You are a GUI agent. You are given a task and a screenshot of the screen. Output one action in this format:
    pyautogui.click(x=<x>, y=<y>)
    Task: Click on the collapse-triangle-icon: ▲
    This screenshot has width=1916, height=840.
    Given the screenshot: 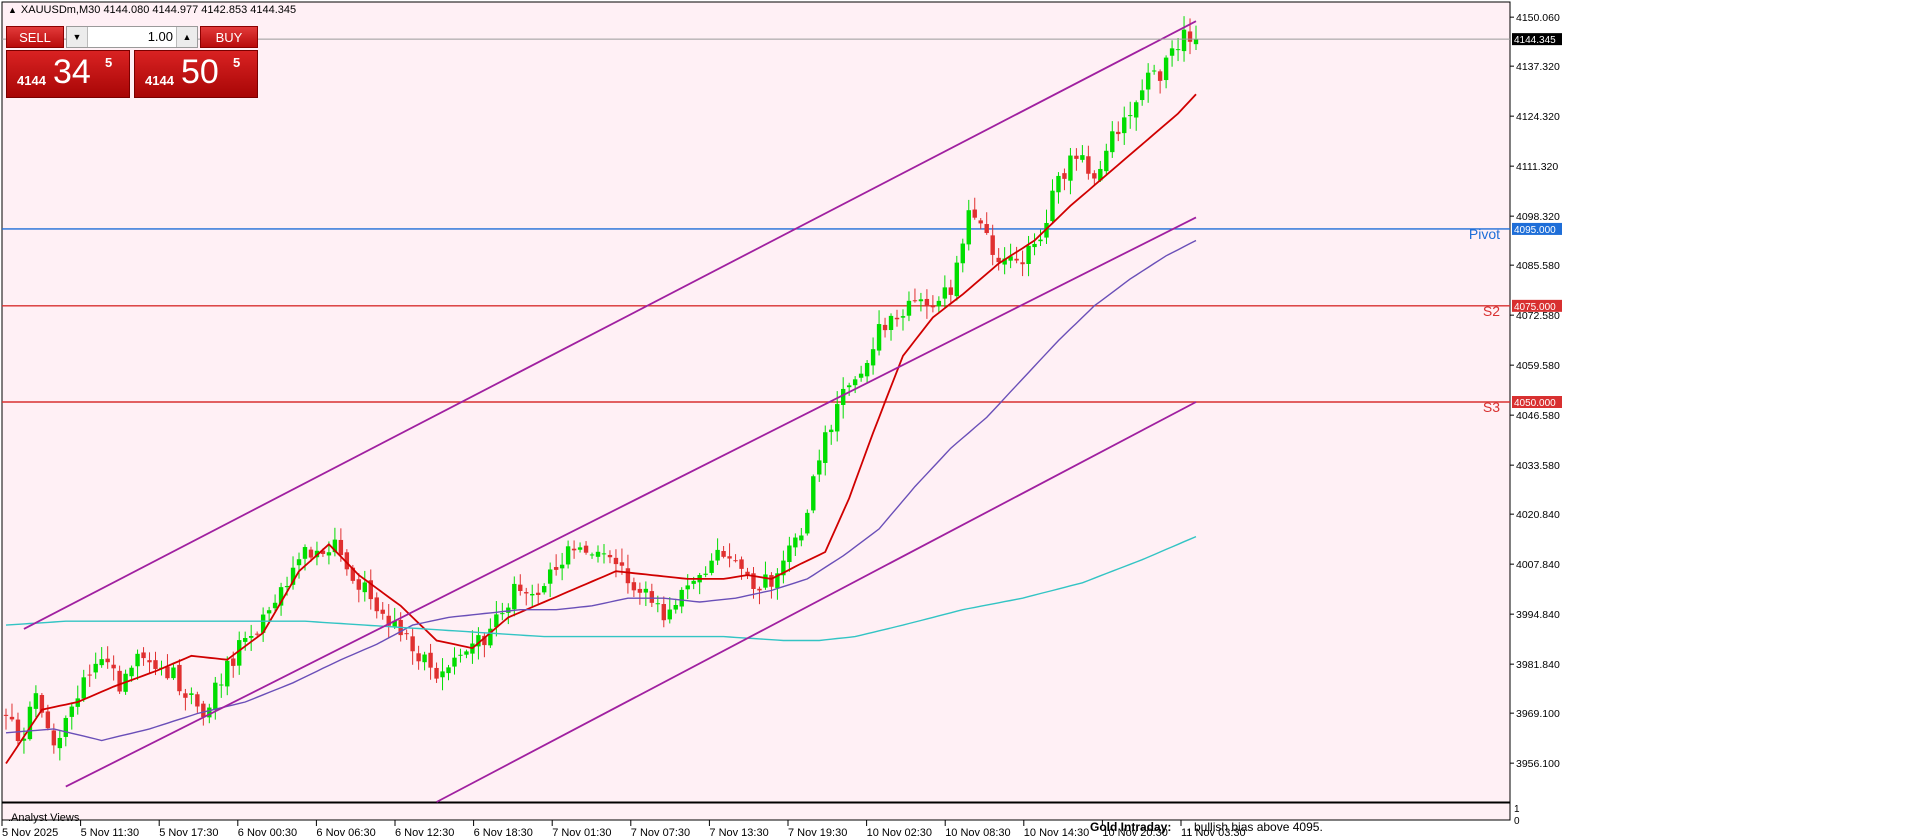 What is the action you would take?
    pyautogui.click(x=12, y=10)
    